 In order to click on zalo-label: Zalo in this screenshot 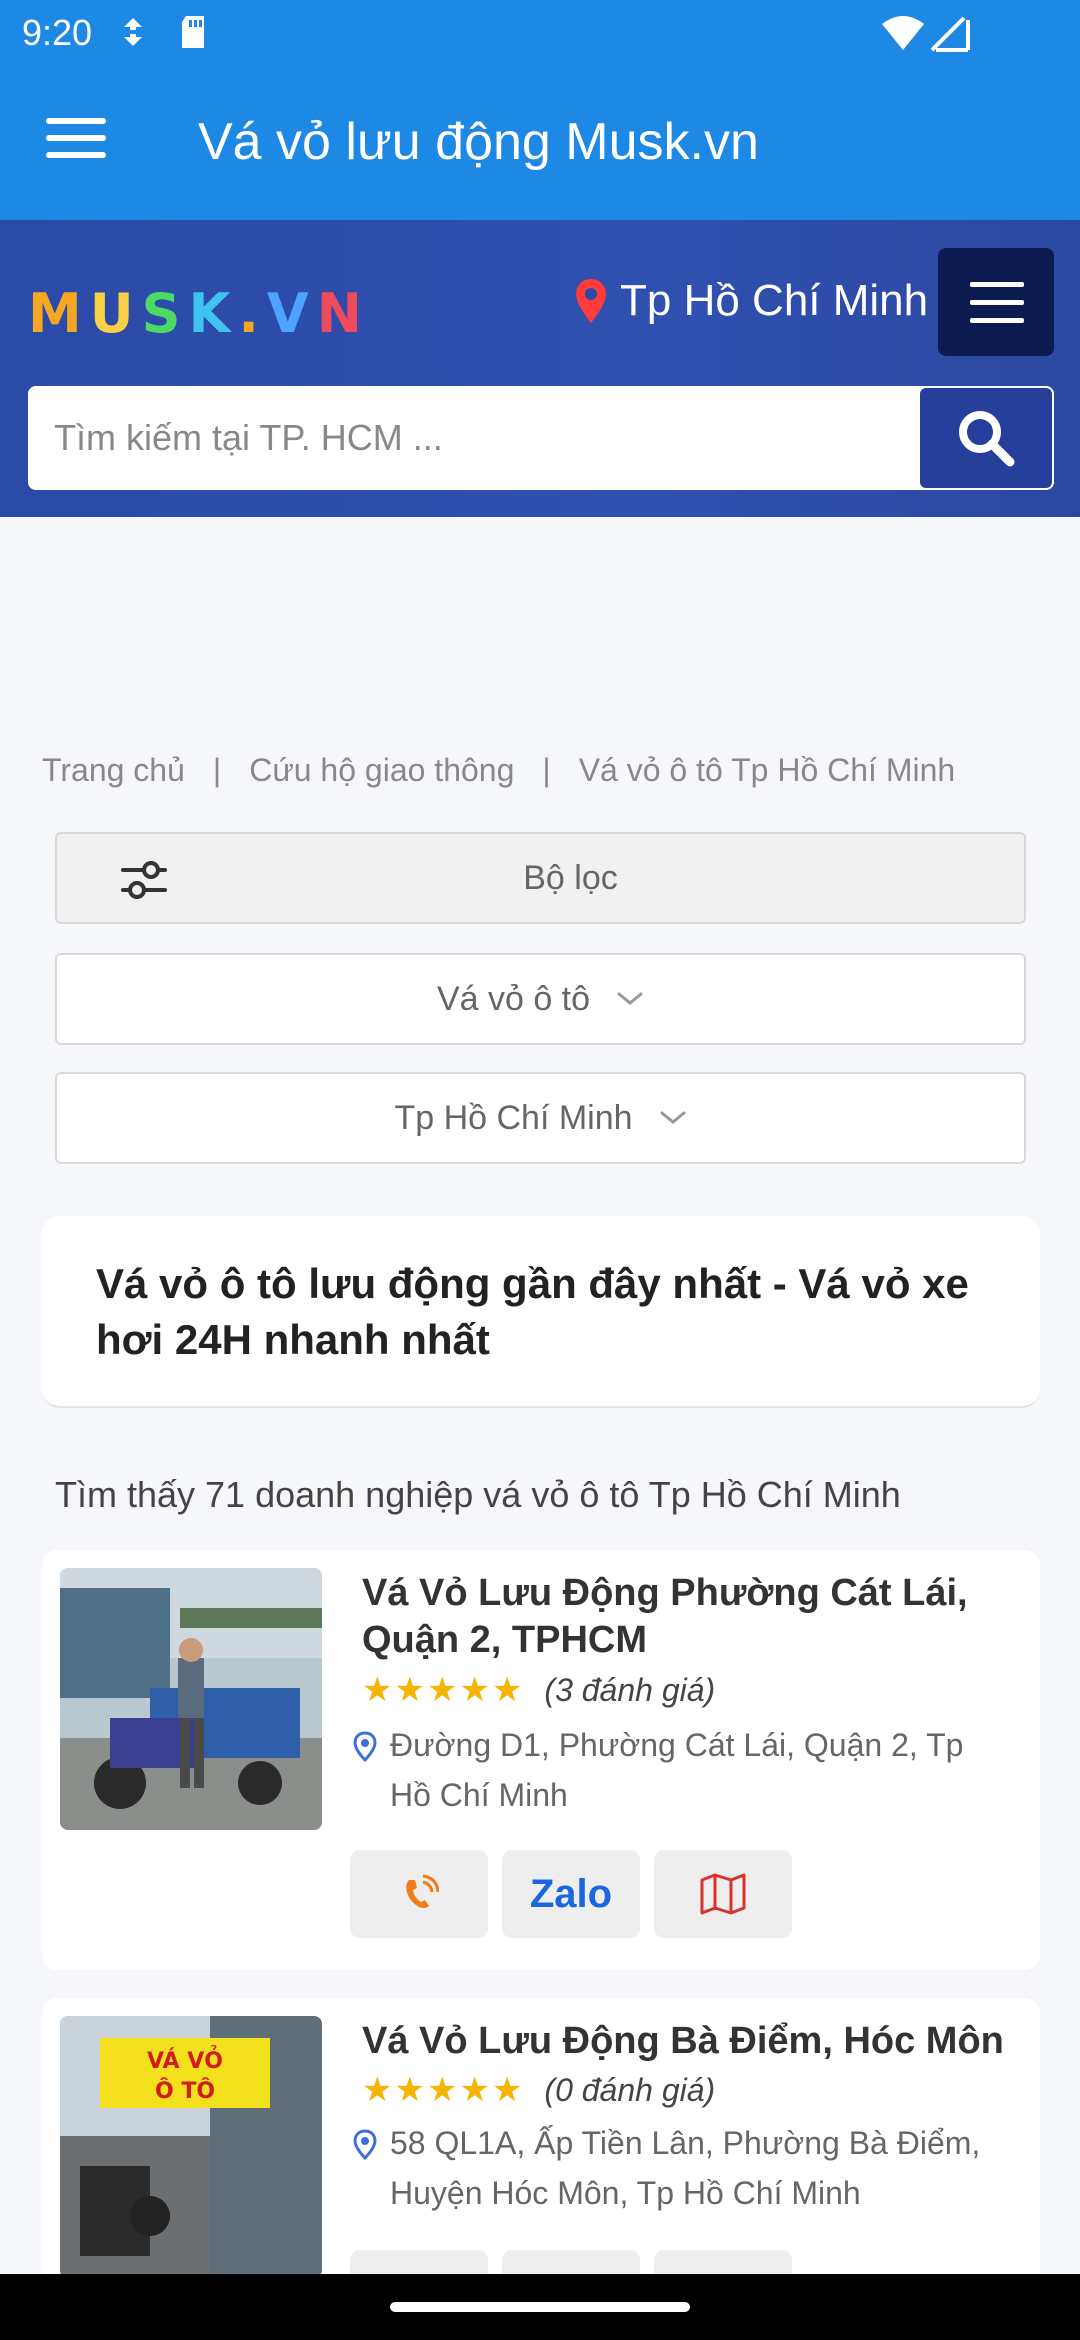, I will do `click(571, 1893)`.